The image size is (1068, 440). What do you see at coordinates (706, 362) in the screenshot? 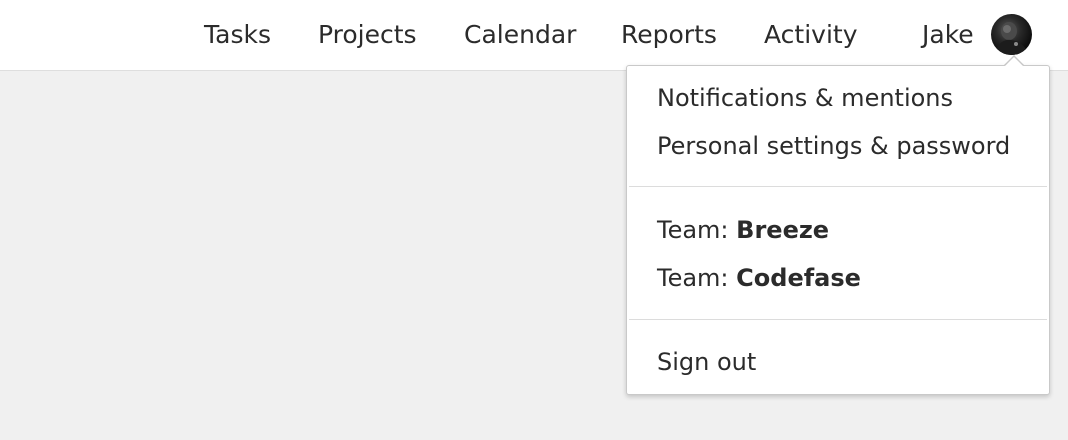
I see `menu-sign-out: Sign out` at bounding box center [706, 362].